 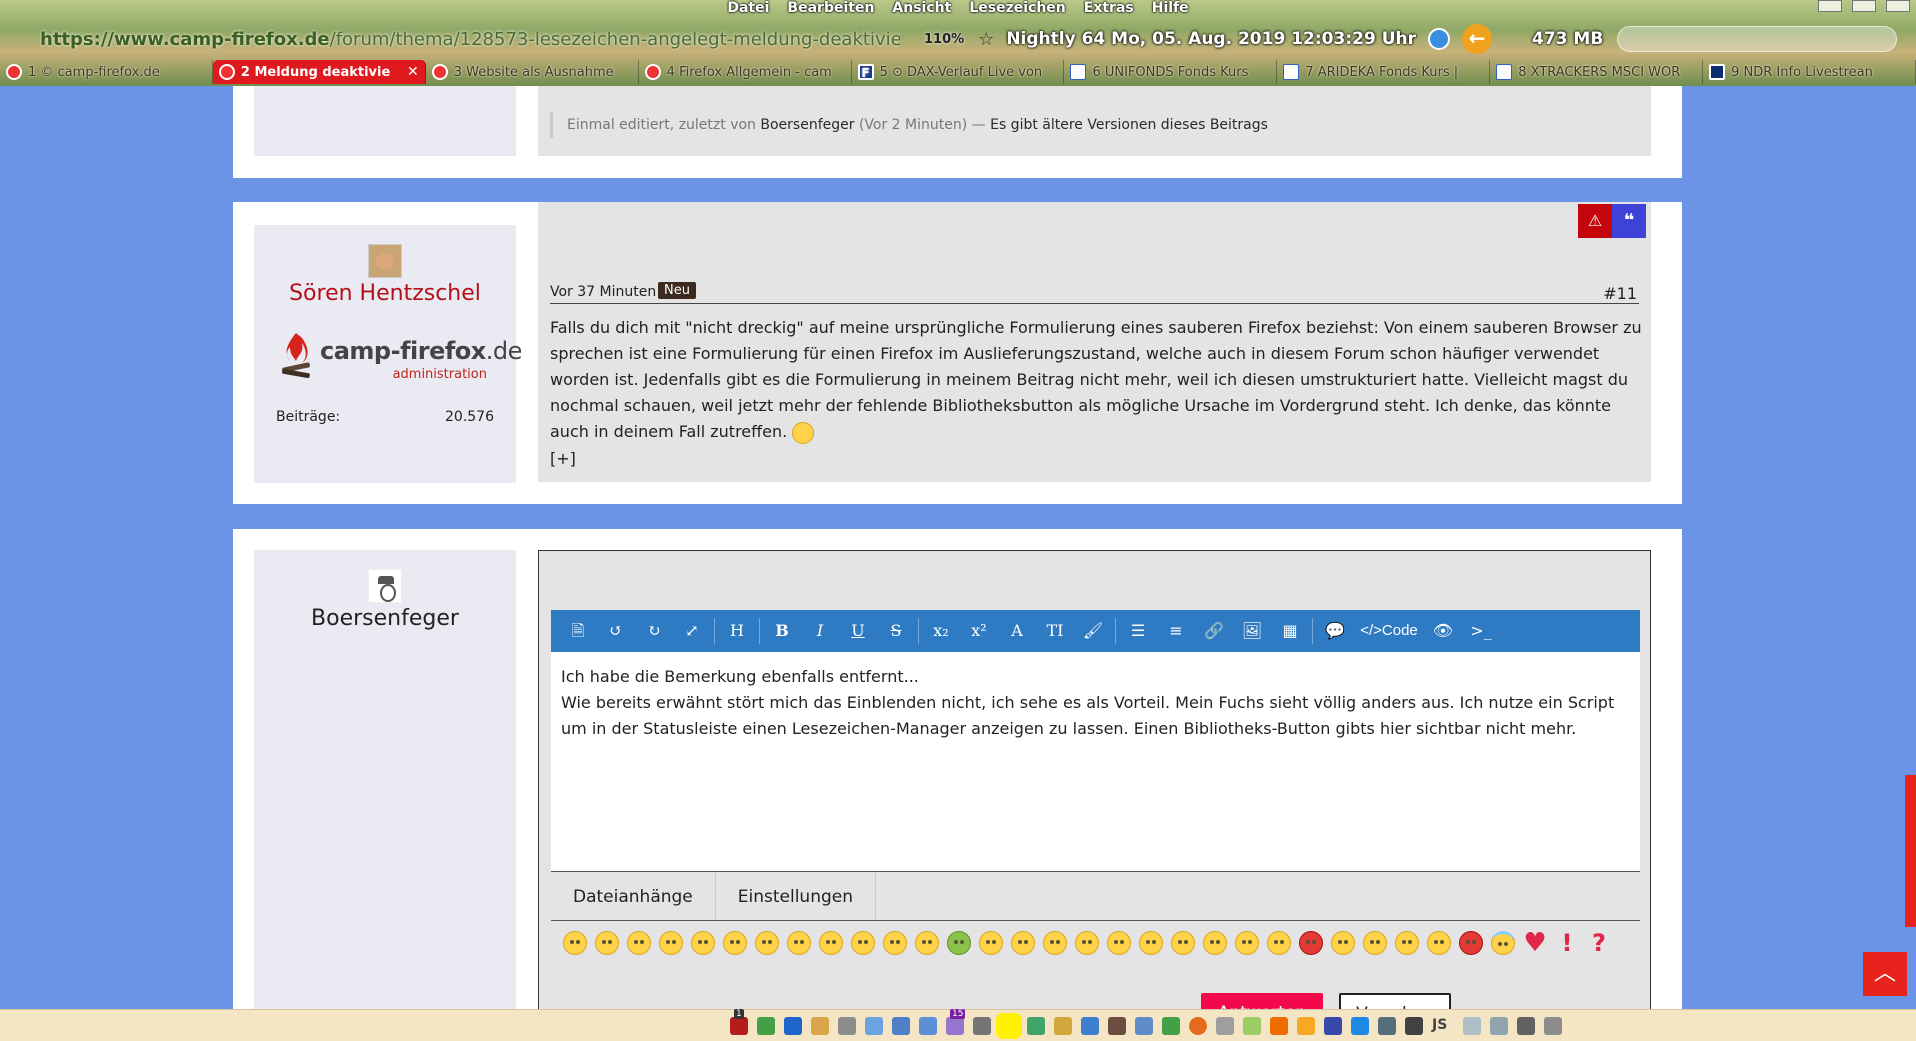 What do you see at coordinates (1290, 631) in the screenshot?
I see `table-icon: ▦` at bounding box center [1290, 631].